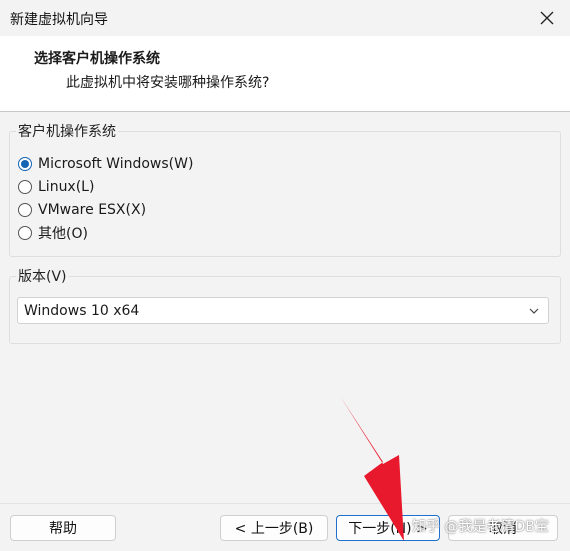 This screenshot has height=551, width=570. What do you see at coordinates (97, 59) in the screenshot?
I see `page-title: 选择客户机操作系统` at bounding box center [97, 59].